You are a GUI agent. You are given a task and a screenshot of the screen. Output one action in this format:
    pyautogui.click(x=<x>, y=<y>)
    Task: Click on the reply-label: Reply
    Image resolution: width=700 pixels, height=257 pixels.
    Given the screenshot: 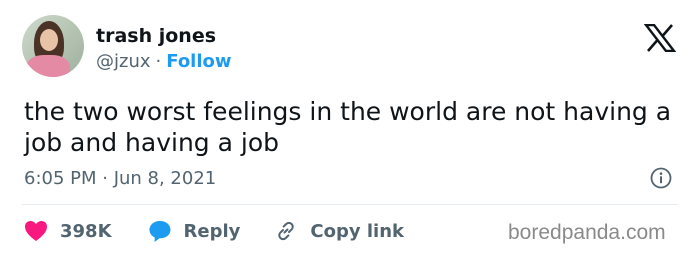 What is the action you would take?
    pyautogui.click(x=212, y=231)
    